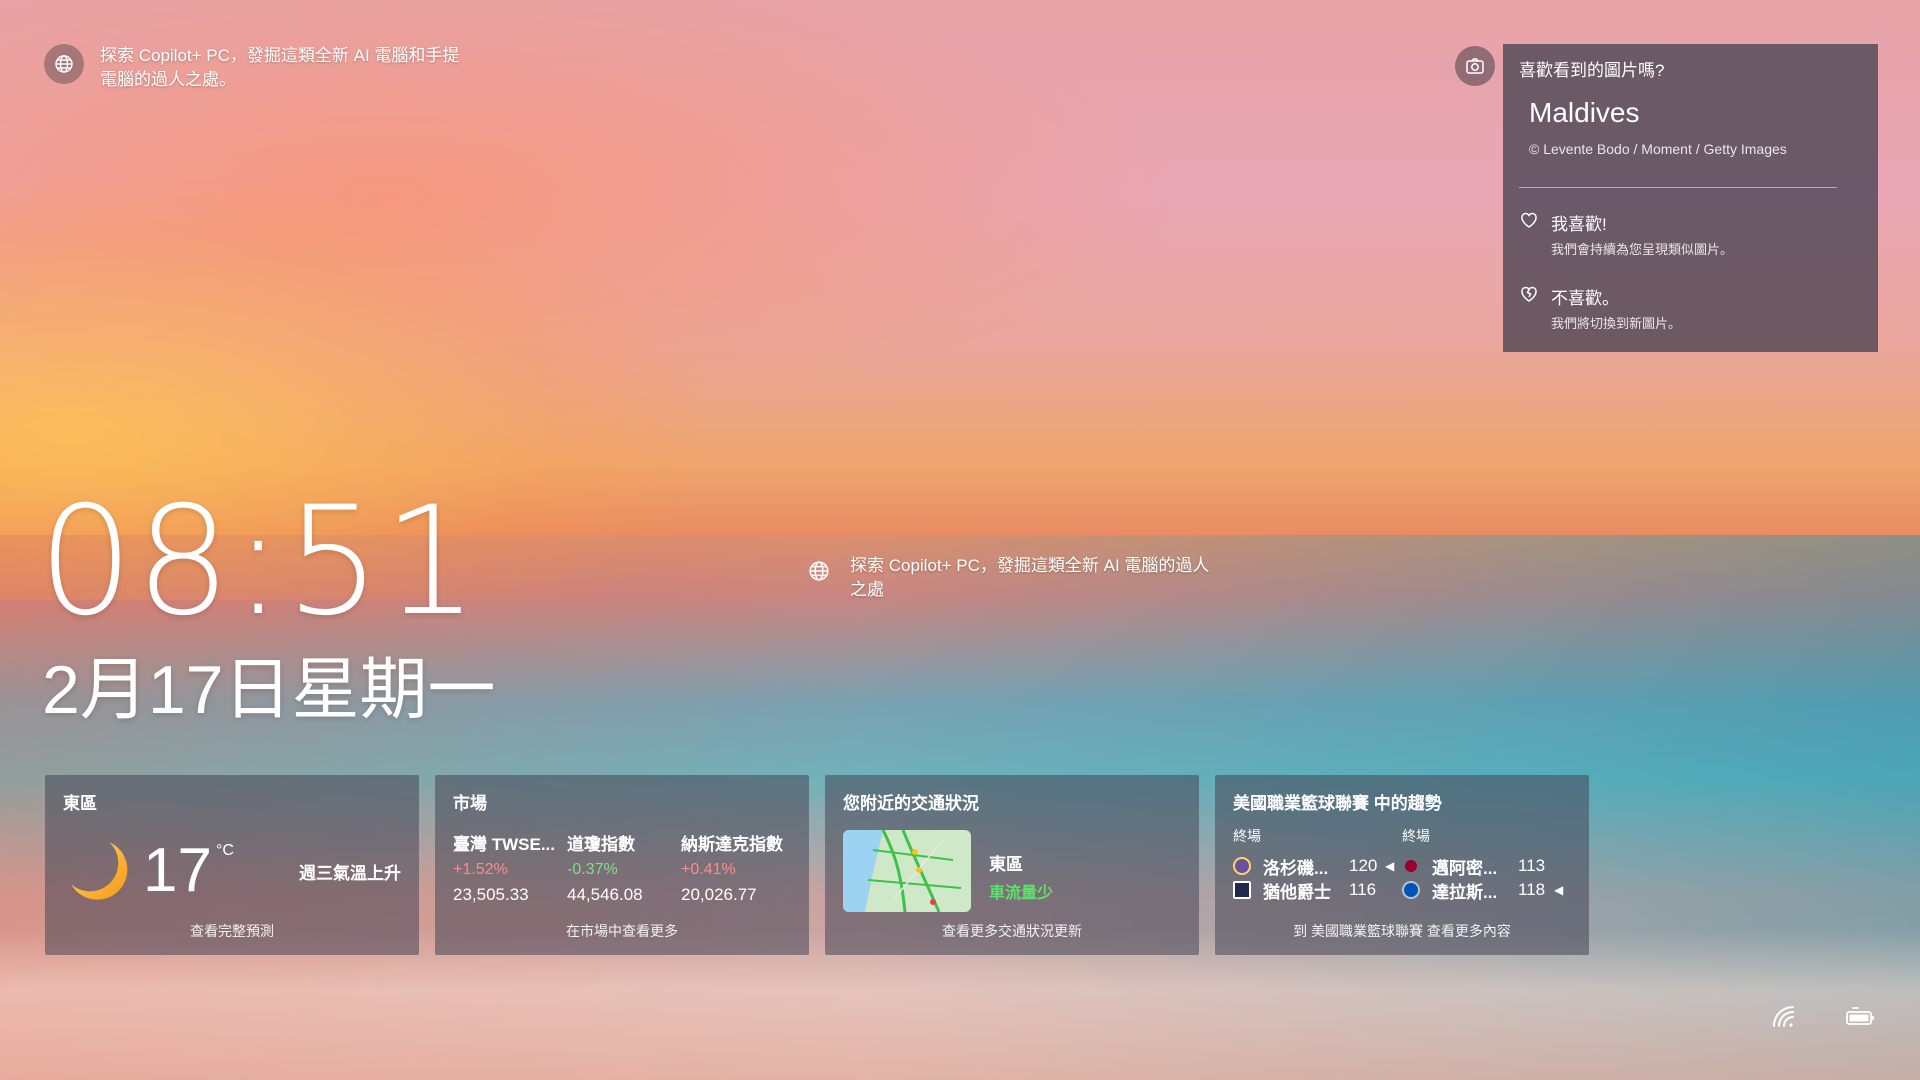 This screenshot has height=1080, width=1920. I want to click on team-row: 達拉斯... 118 ◀, so click(1486, 890).